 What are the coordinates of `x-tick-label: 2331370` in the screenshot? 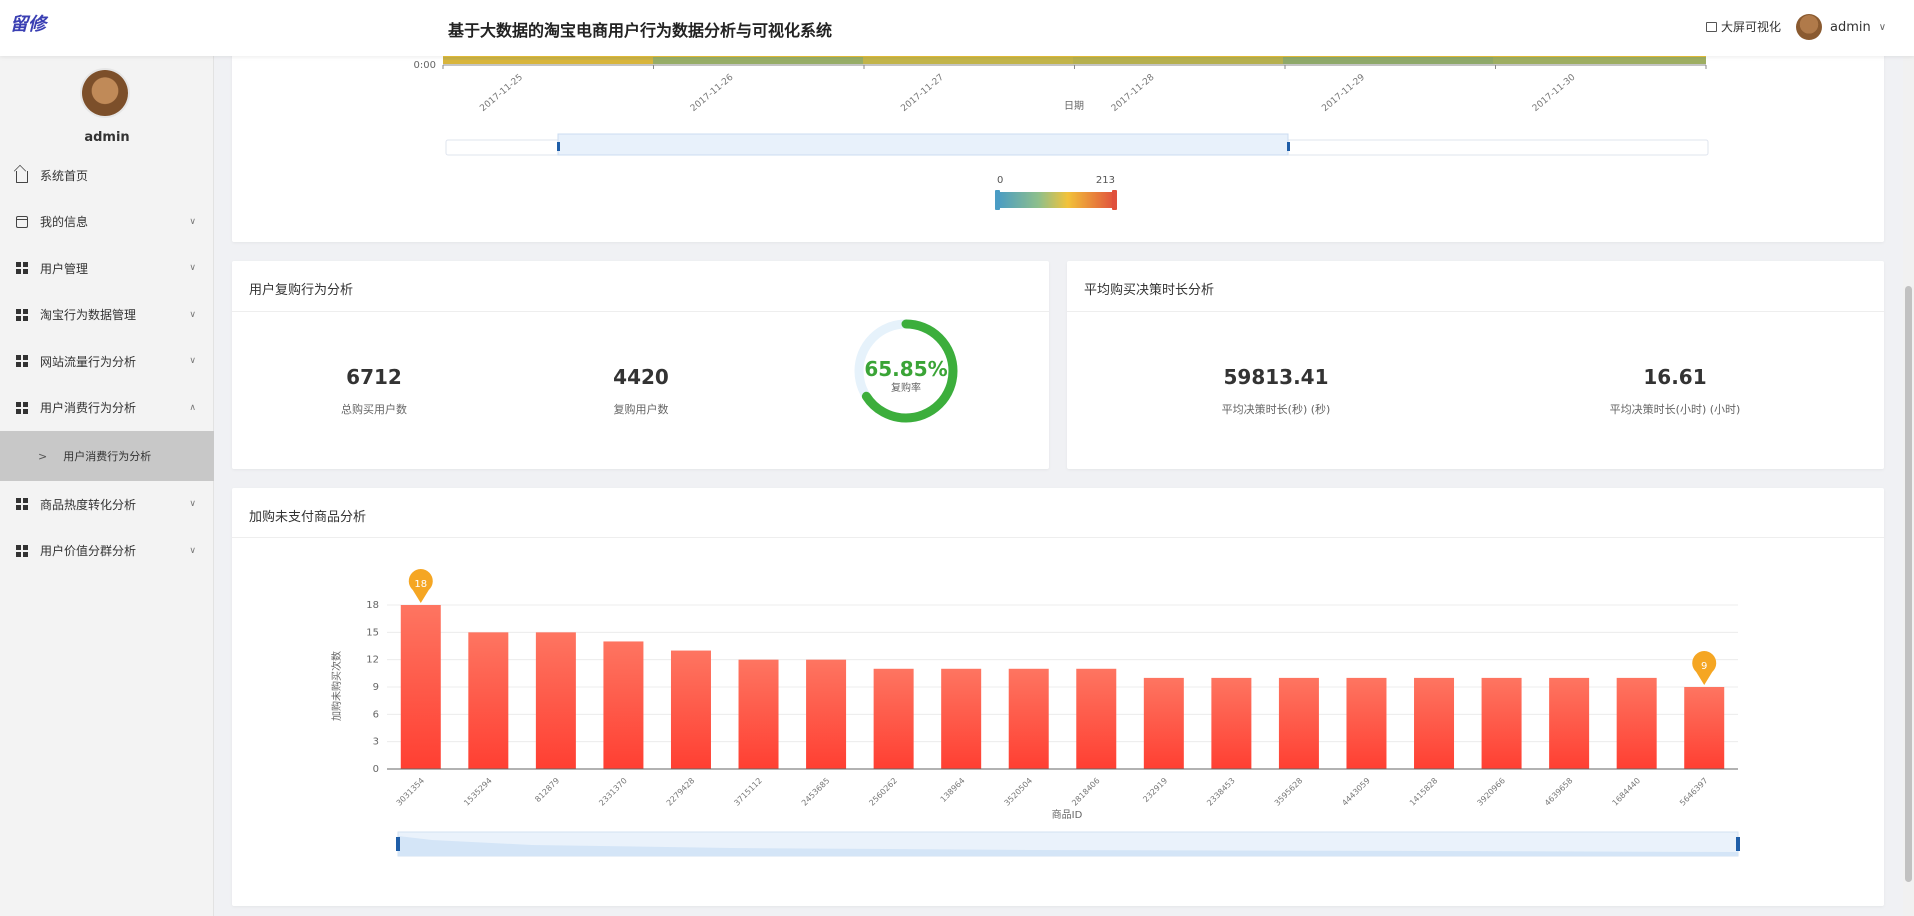 It's located at (613, 792).